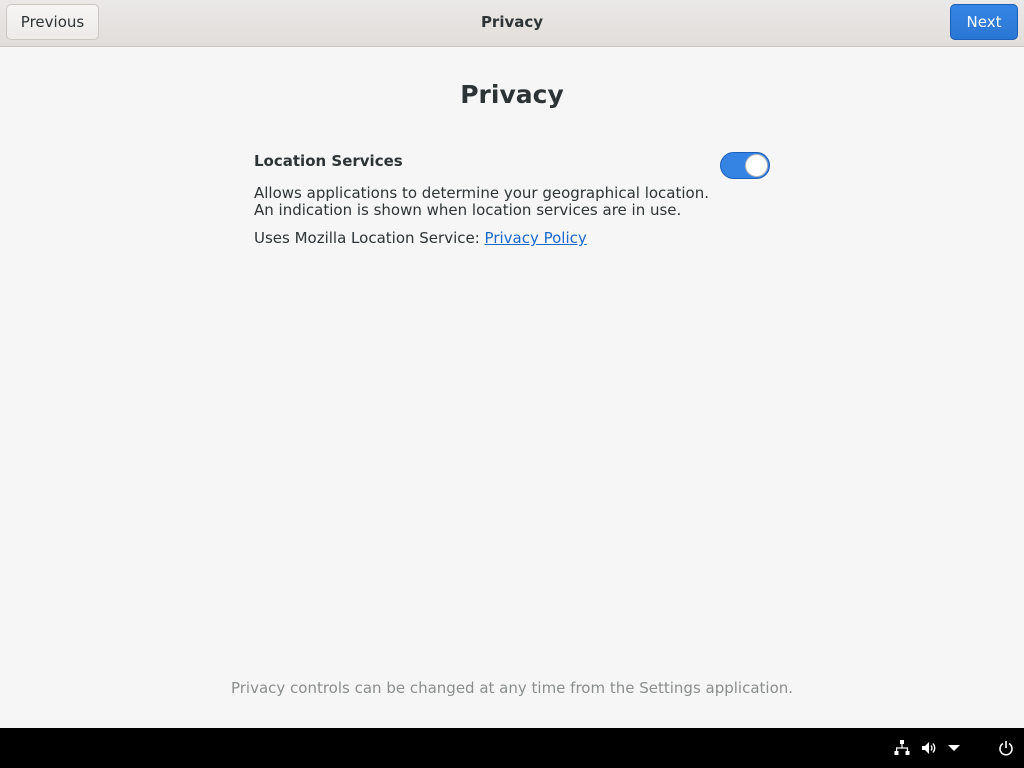  Describe the element at coordinates (1006, 748) in the screenshot. I see `power-icon` at that location.